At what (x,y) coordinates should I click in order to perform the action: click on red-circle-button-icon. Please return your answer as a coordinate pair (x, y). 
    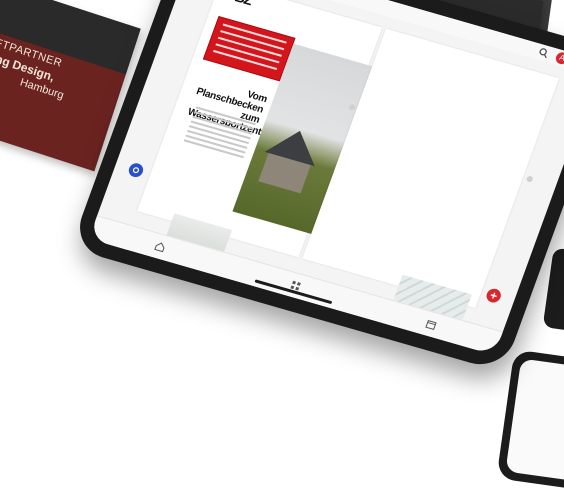
    Looking at the image, I should click on (493, 295).